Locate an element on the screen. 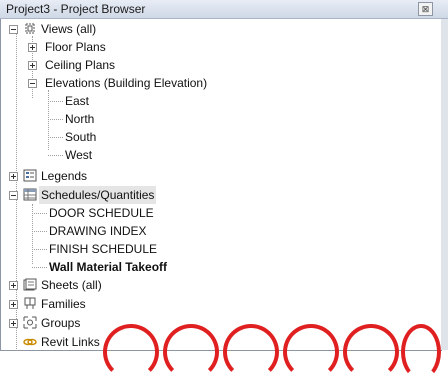 The image size is (448, 380). tree-item-label: Floor Plans is located at coordinates (75, 47).